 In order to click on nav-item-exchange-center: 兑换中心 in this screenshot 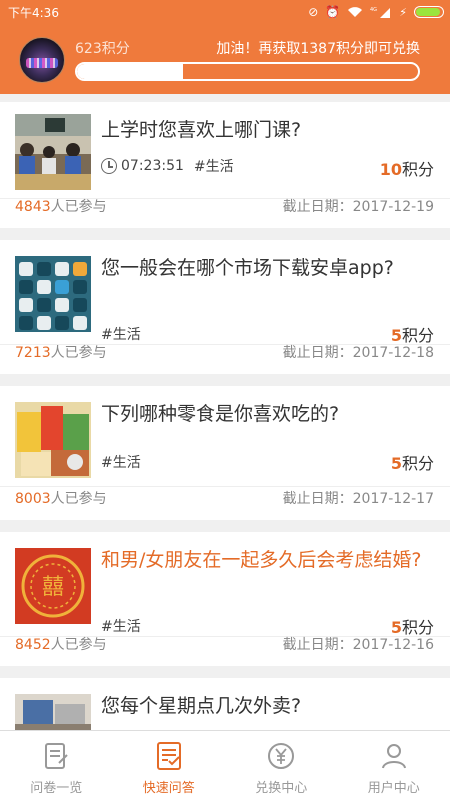, I will do `click(281, 765)`.